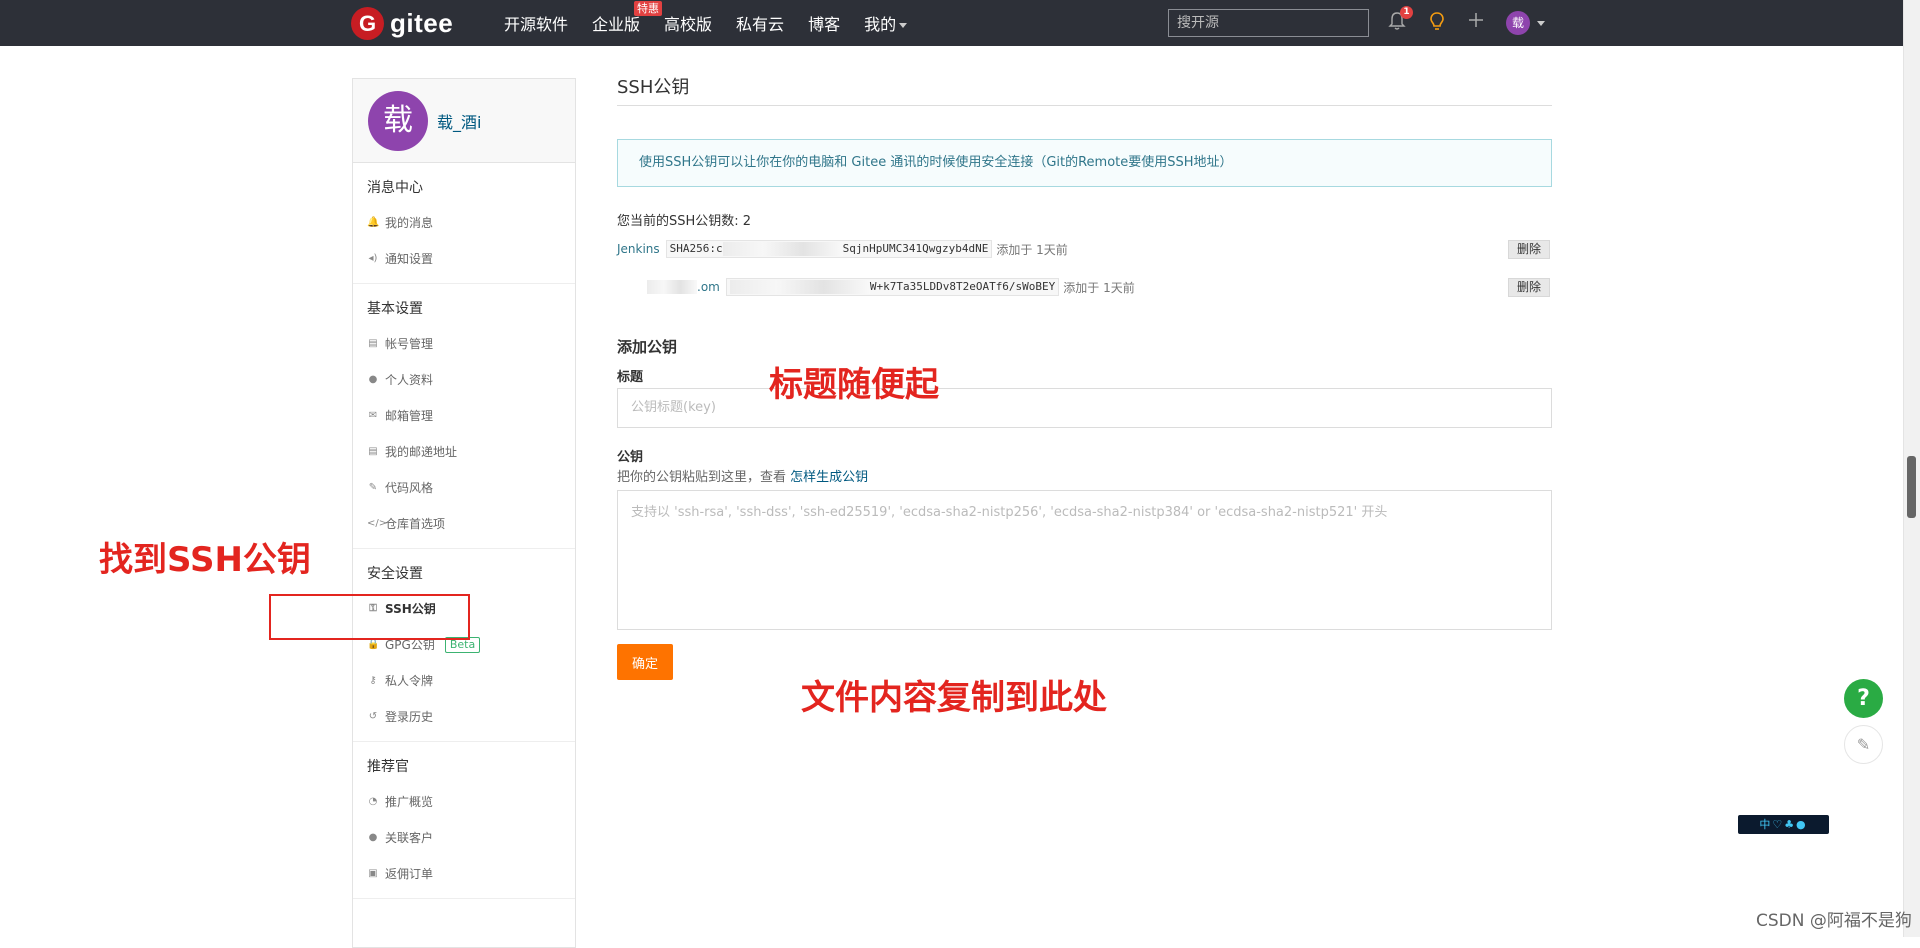  Describe the element at coordinates (1437, 22) in the screenshot. I see `lightbulb-icon` at that location.